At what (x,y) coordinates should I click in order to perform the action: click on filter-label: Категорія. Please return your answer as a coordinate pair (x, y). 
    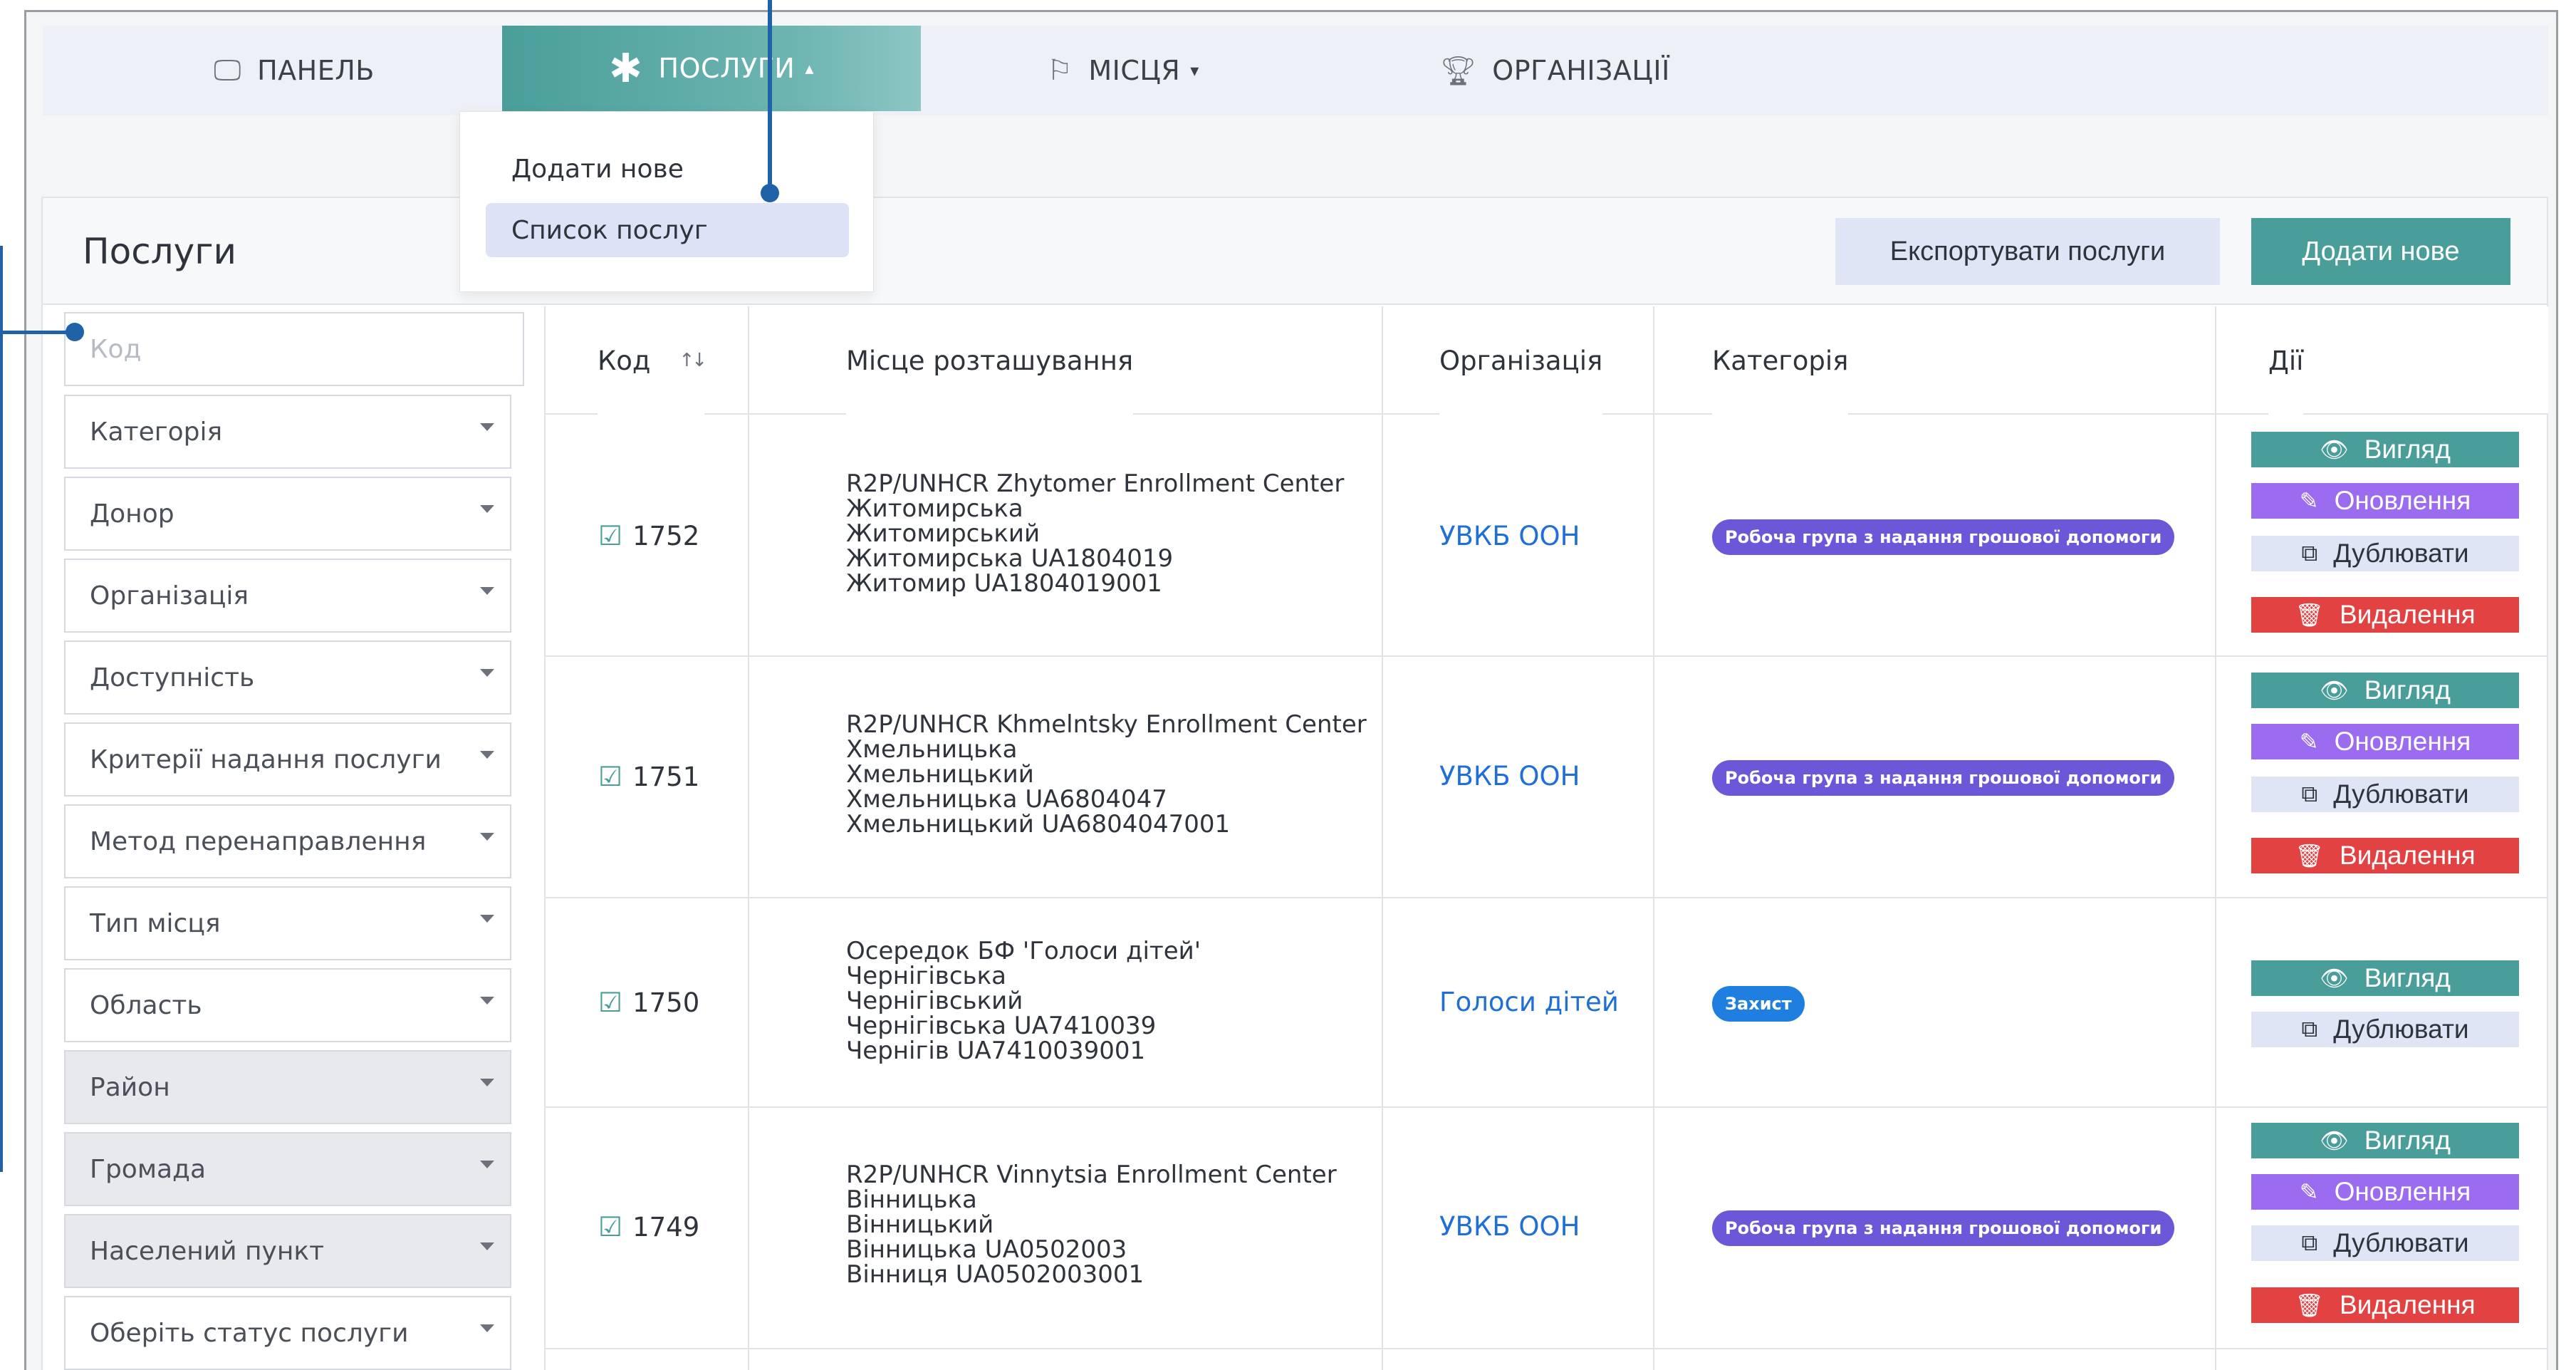
    Looking at the image, I should click on (156, 432).